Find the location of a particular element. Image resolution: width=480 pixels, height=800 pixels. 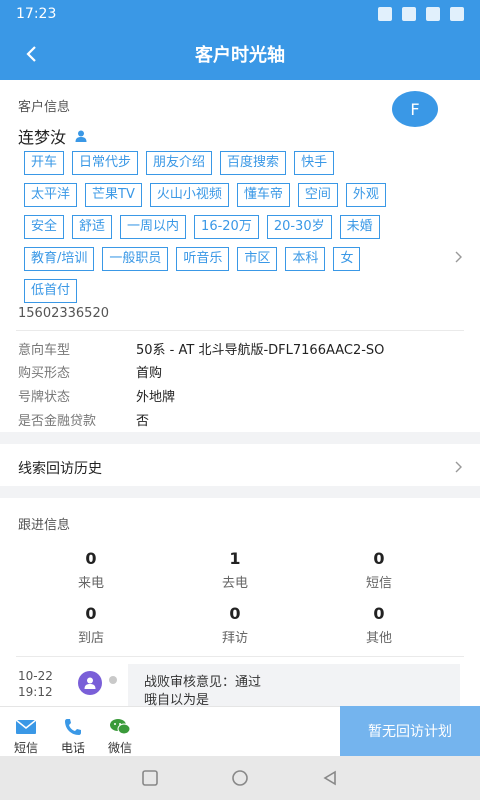

timeline-dot is located at coordinates (113, 680).